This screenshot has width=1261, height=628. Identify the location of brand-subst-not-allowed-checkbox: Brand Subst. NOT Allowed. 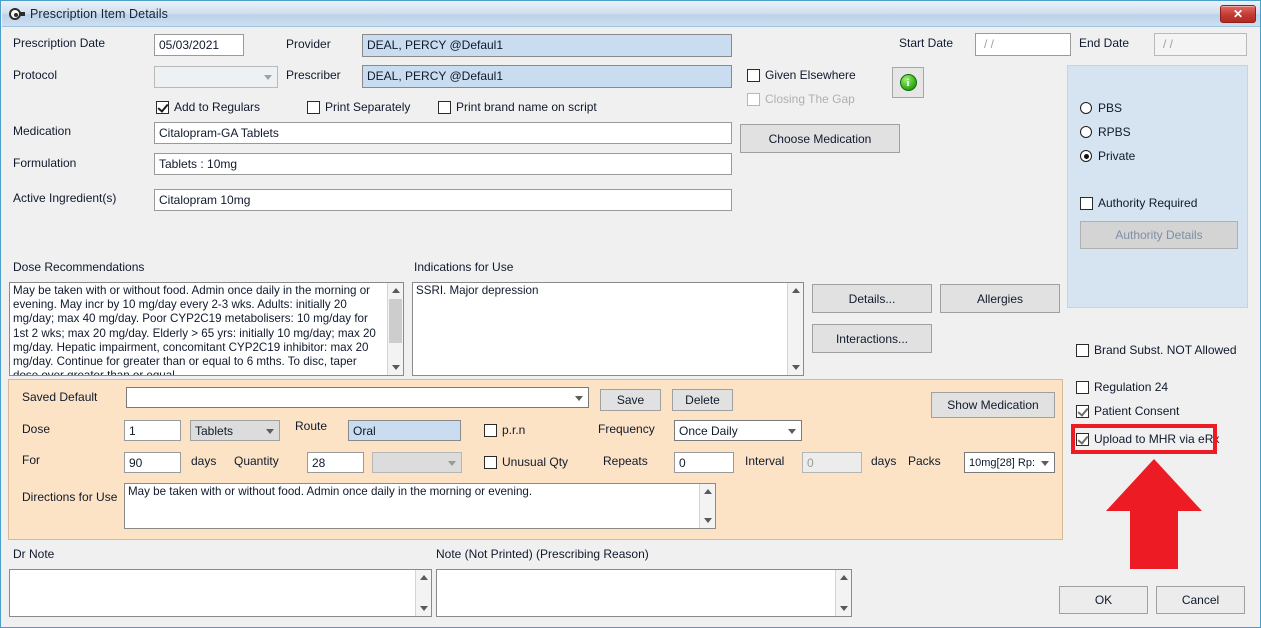
(1156, 350).